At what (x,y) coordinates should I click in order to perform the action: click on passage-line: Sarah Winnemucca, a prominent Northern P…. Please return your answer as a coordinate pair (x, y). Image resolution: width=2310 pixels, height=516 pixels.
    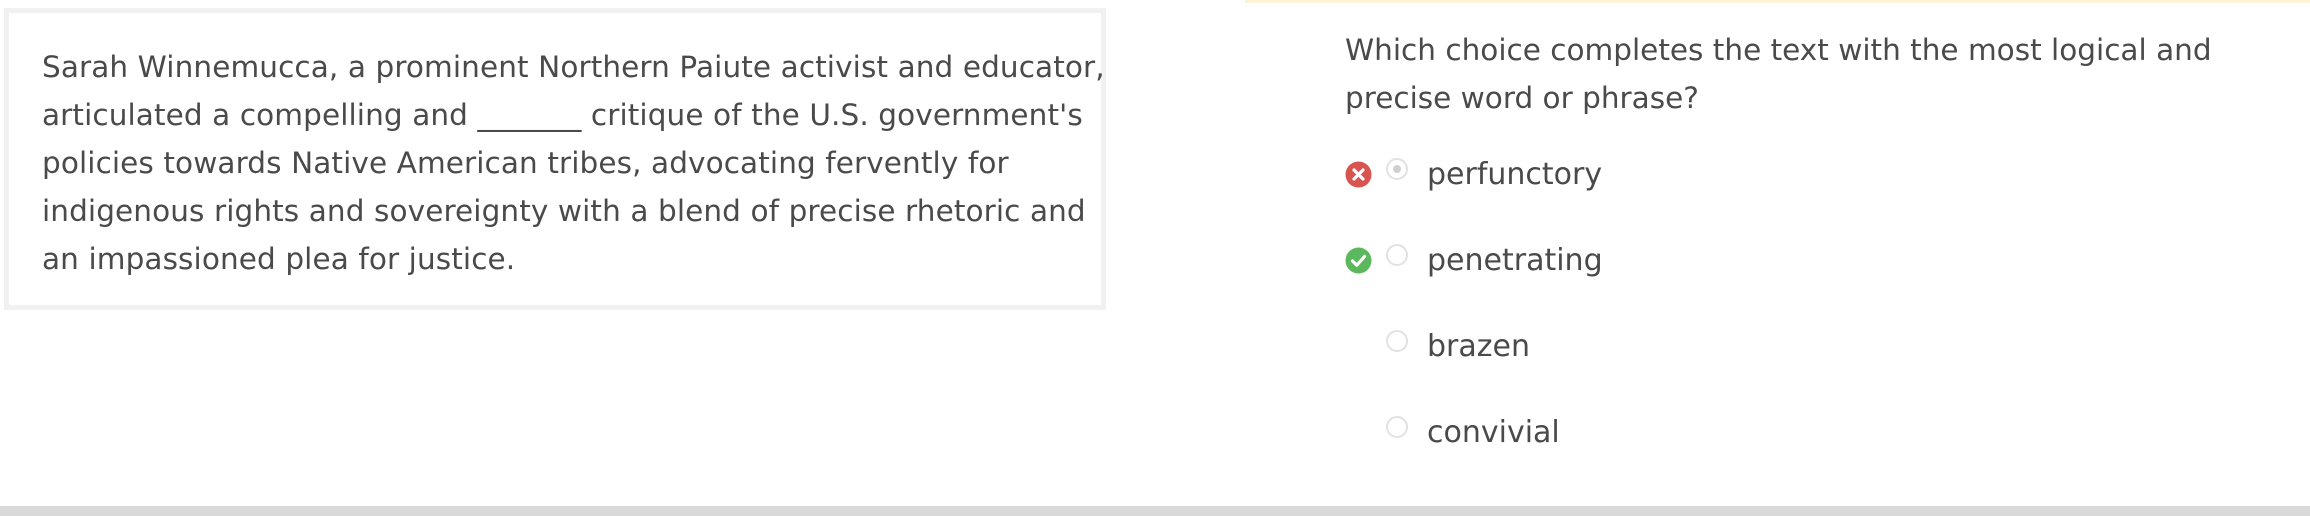
    Looking at the image, I should click on (573, 67).